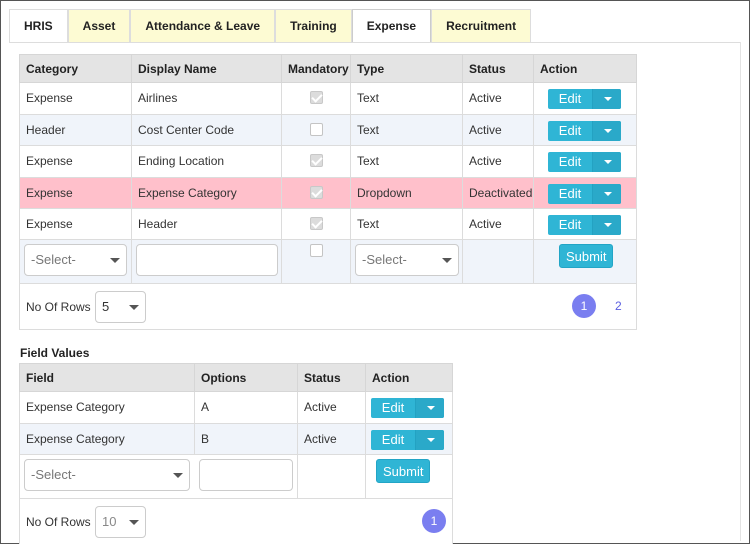 The width and height of the screenshot is (750, 544). What do you see at coordinates (618, 306) in the screenshot?
I see `page-2-link: 2` at bounding box center [618, 306].